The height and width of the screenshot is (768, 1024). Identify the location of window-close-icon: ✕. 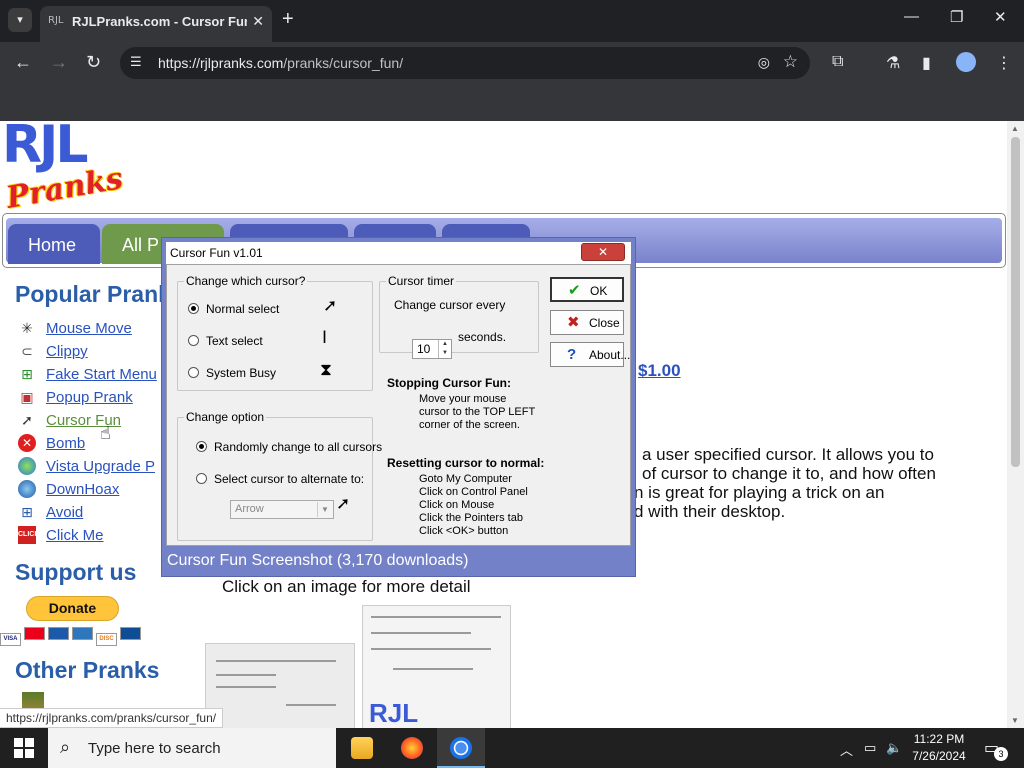
(1000, 17).